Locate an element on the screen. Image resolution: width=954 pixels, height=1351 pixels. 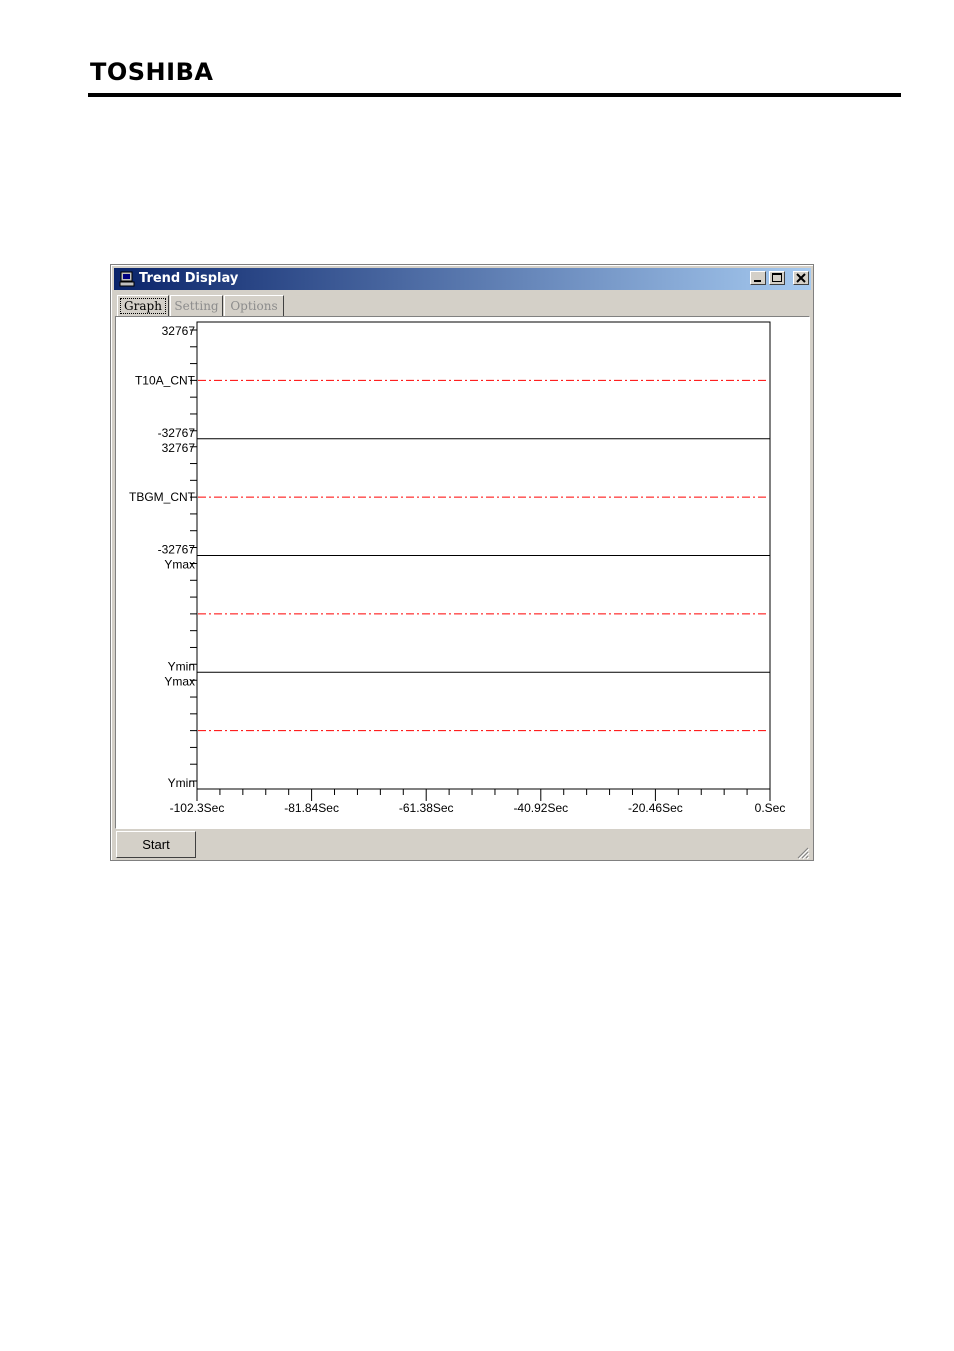
close-button is located at coordinates (801, 278).